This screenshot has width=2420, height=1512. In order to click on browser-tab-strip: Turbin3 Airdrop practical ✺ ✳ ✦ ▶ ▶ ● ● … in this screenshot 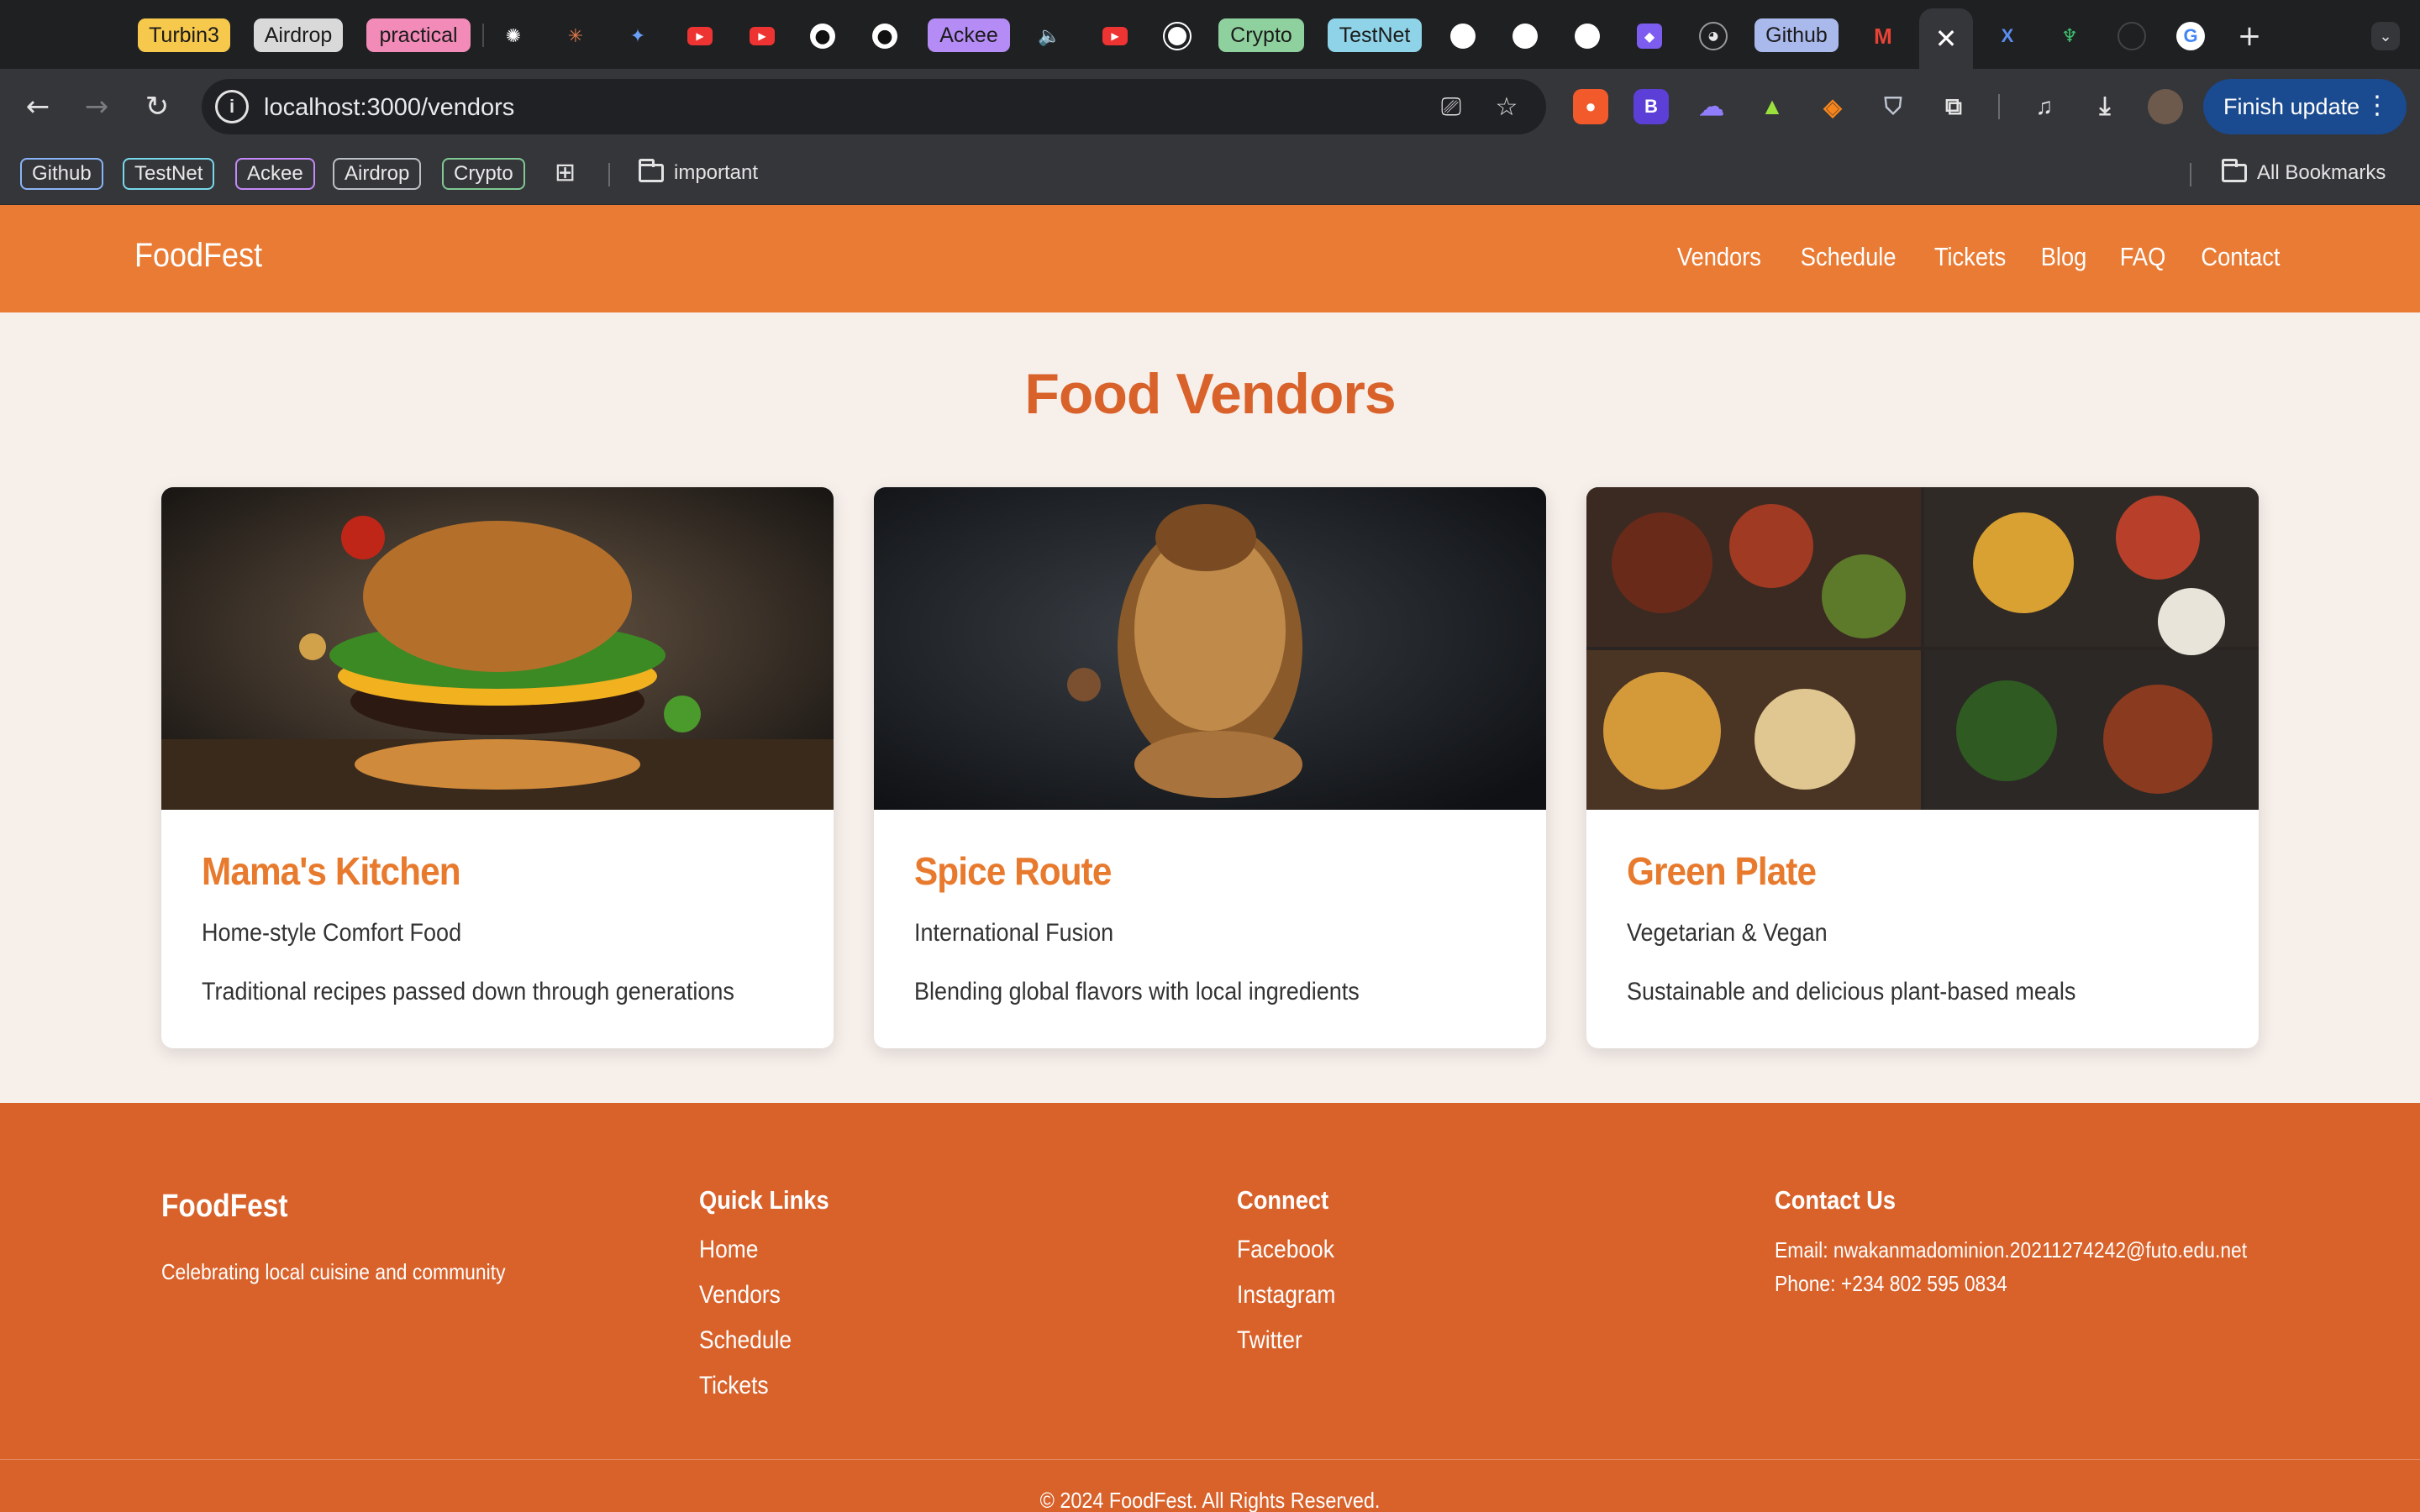, I will do `click(1210, 34)`.